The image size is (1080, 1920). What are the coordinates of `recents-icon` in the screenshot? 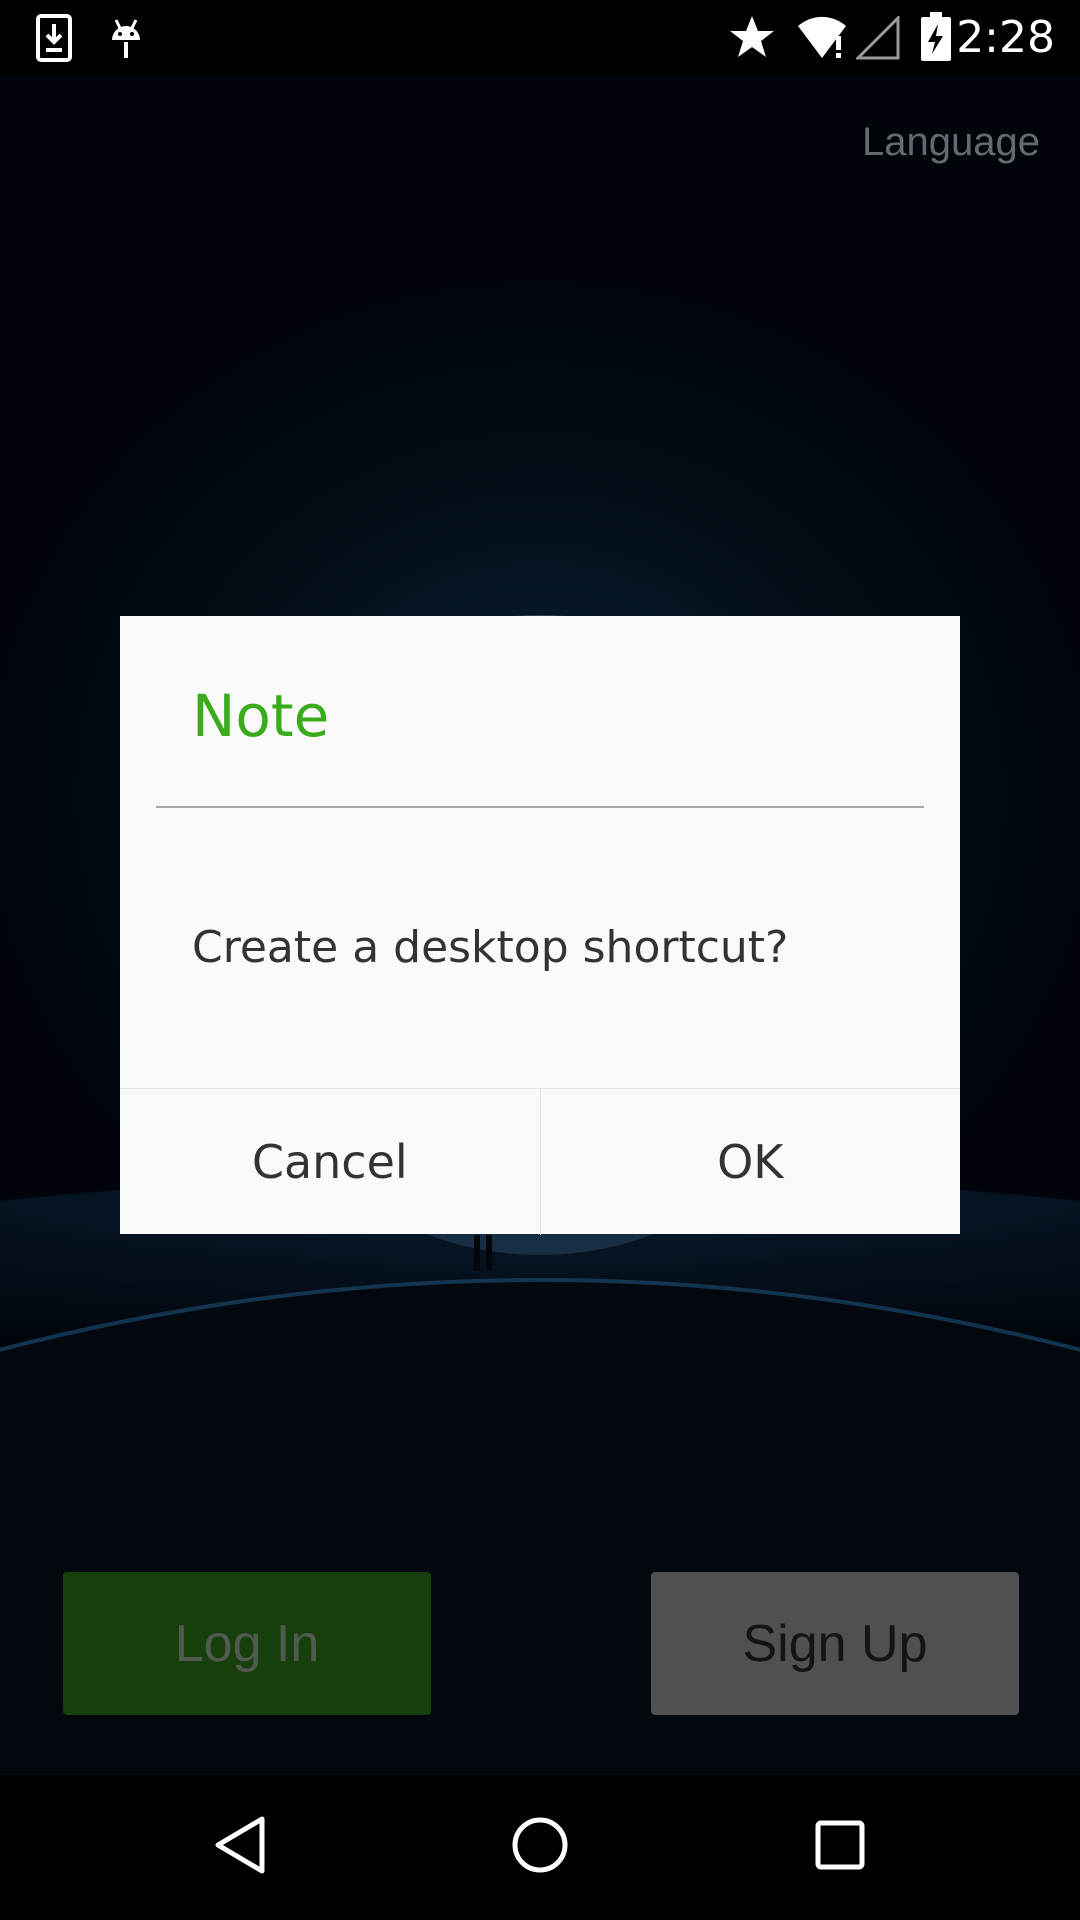 It's located at (840, 1847).